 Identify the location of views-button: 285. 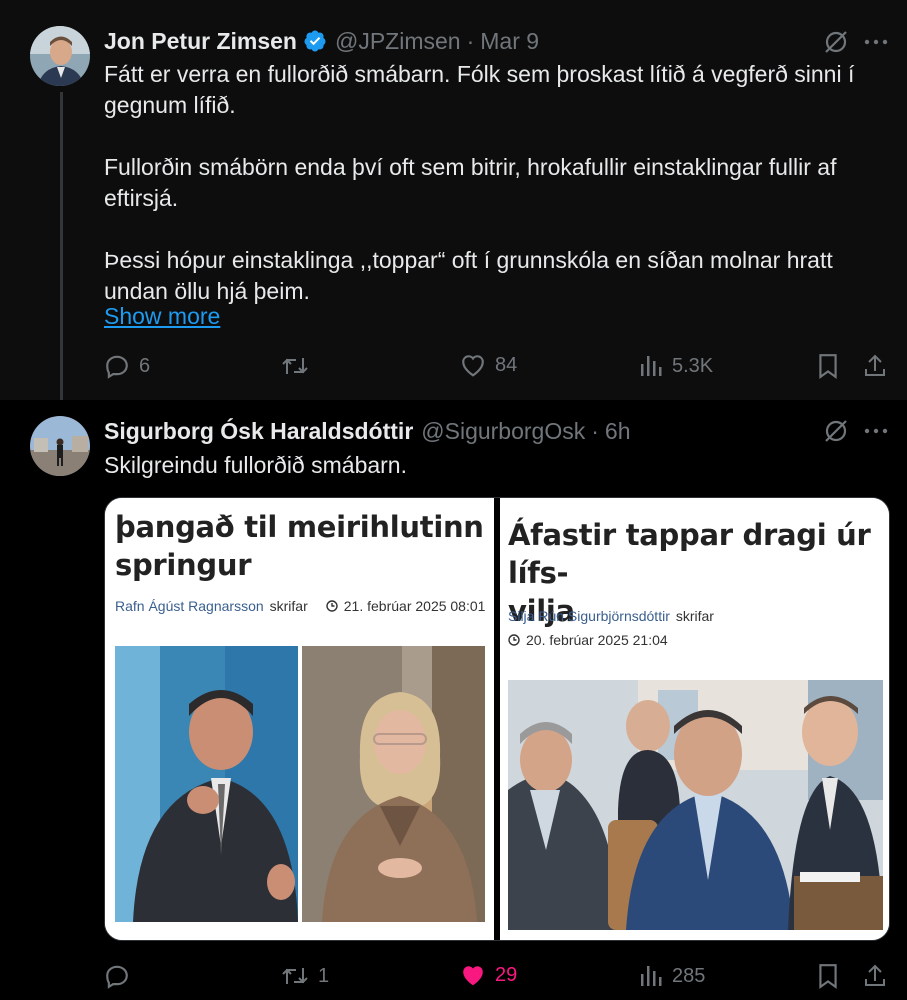
(672, 976).